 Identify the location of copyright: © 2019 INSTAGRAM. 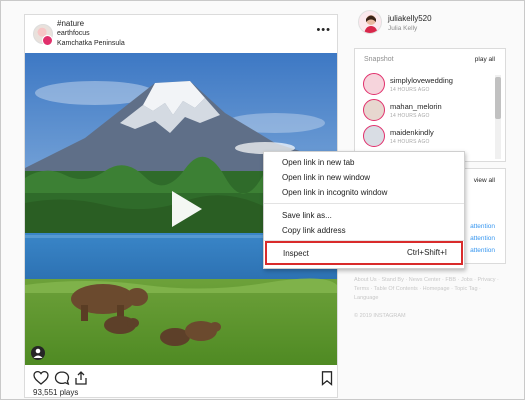
(380, 316).